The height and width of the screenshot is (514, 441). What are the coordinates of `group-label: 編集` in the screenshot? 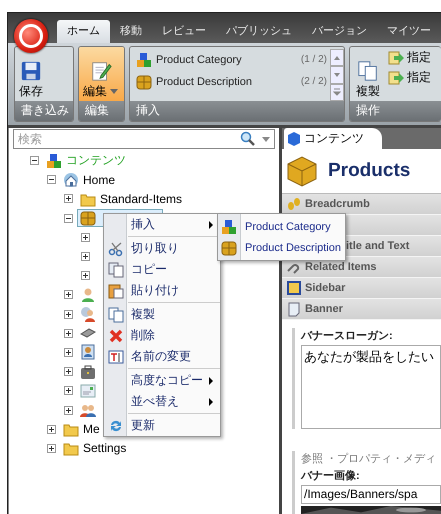 It's located at (101, 111).